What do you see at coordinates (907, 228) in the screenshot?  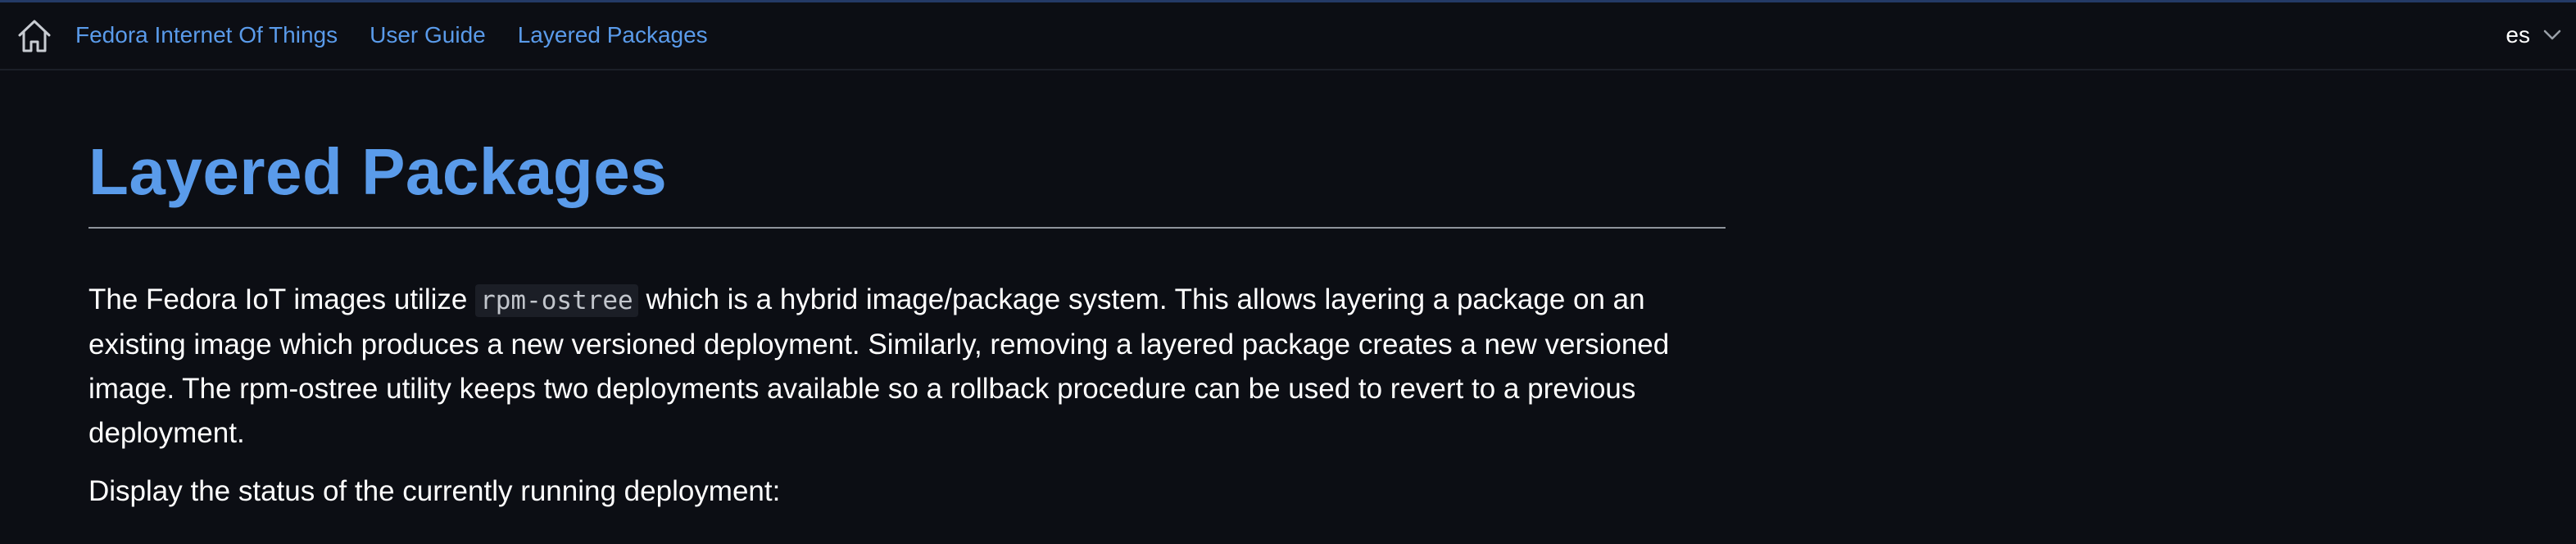 I see `title-divider` at bounding box center [907, 228].